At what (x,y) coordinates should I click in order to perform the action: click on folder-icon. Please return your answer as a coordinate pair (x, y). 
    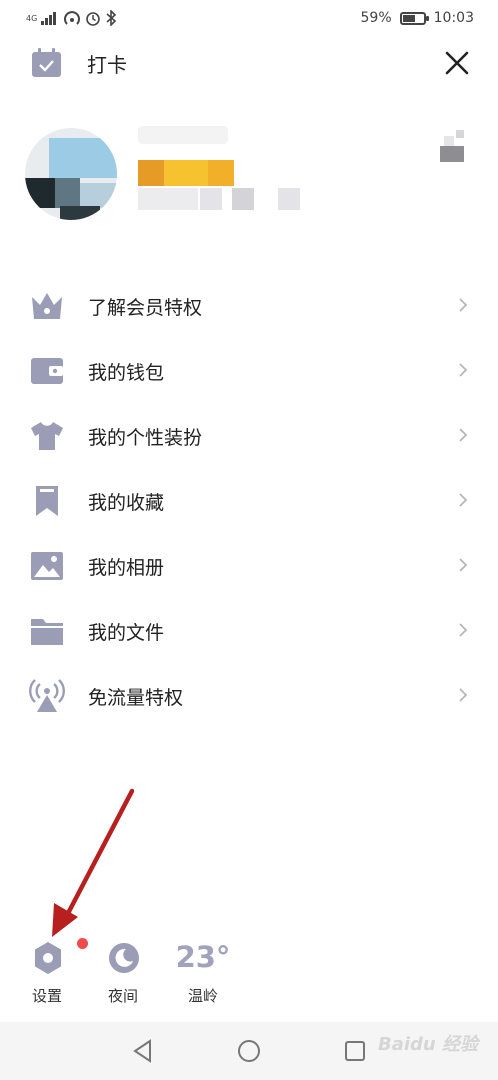
    Looking at the image, I should click on (47, 632).